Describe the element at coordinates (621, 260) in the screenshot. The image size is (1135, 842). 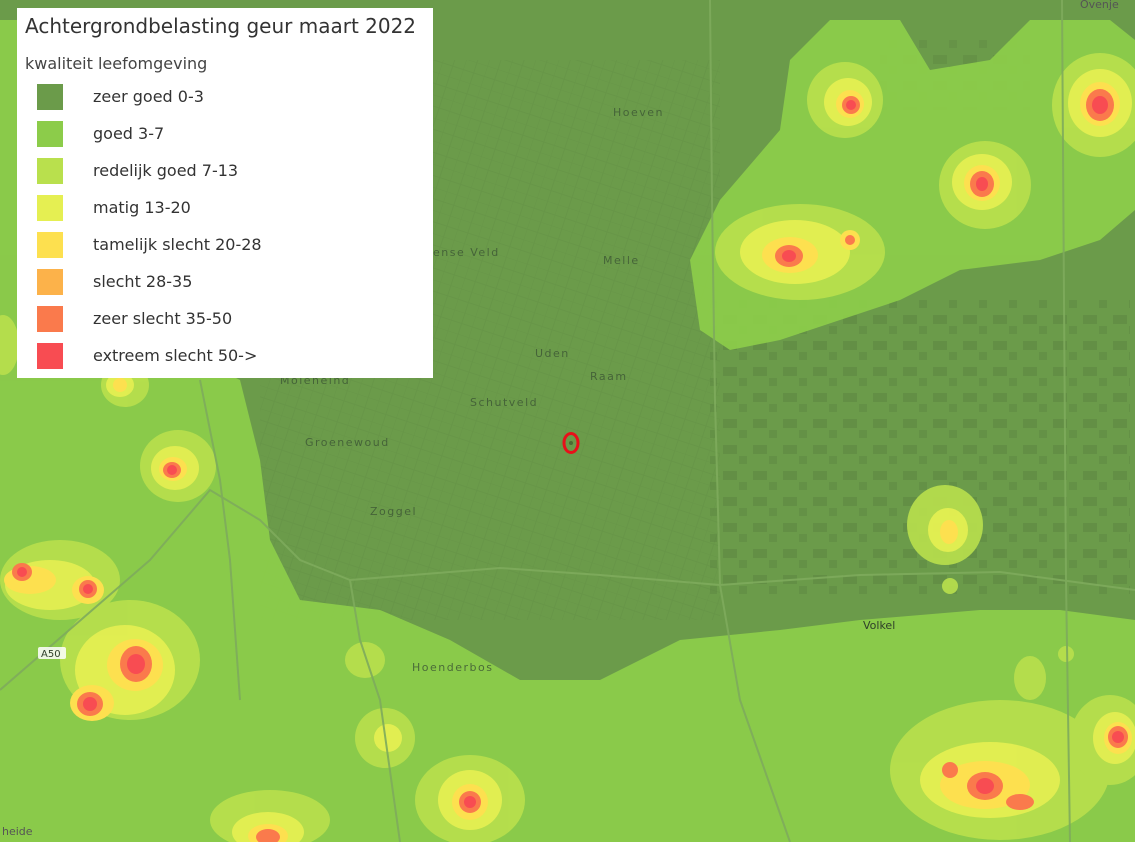
I see `label-melle: Melle` at that location.